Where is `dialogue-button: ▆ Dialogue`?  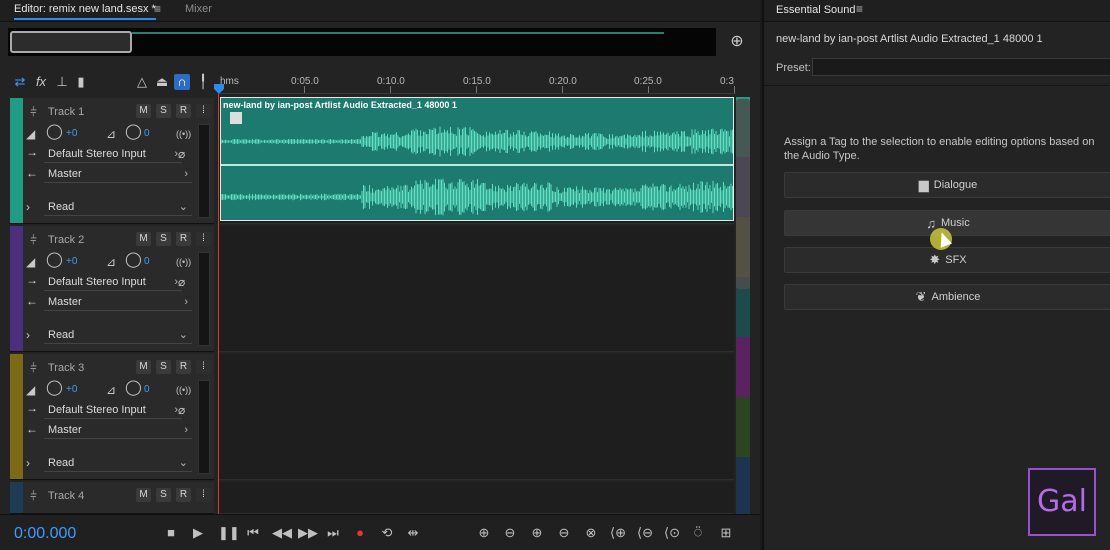
dialogue-button: ▆ Dialogue is located at coordinates (947, 185).